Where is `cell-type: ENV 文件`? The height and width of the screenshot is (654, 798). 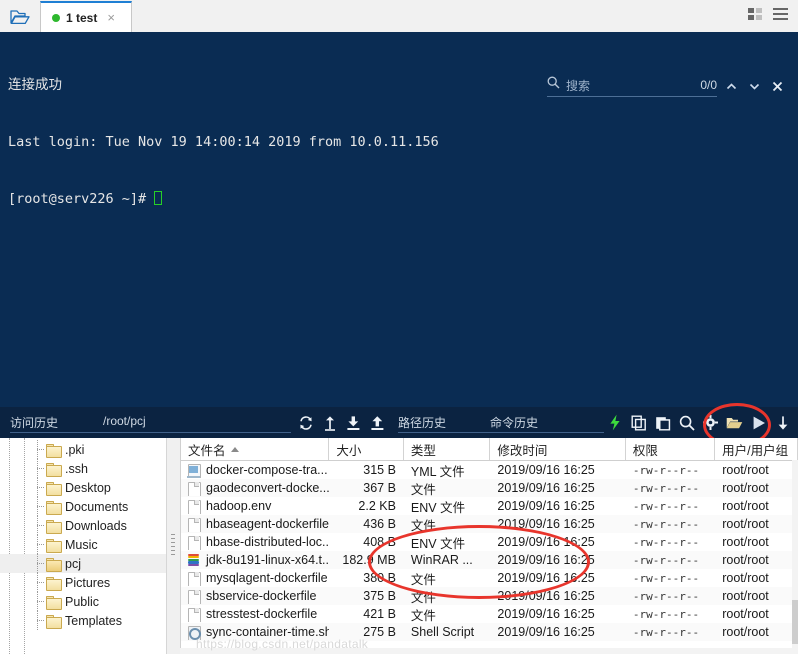 cell-type: ENV 文件 is located at coordinates (438, 543).